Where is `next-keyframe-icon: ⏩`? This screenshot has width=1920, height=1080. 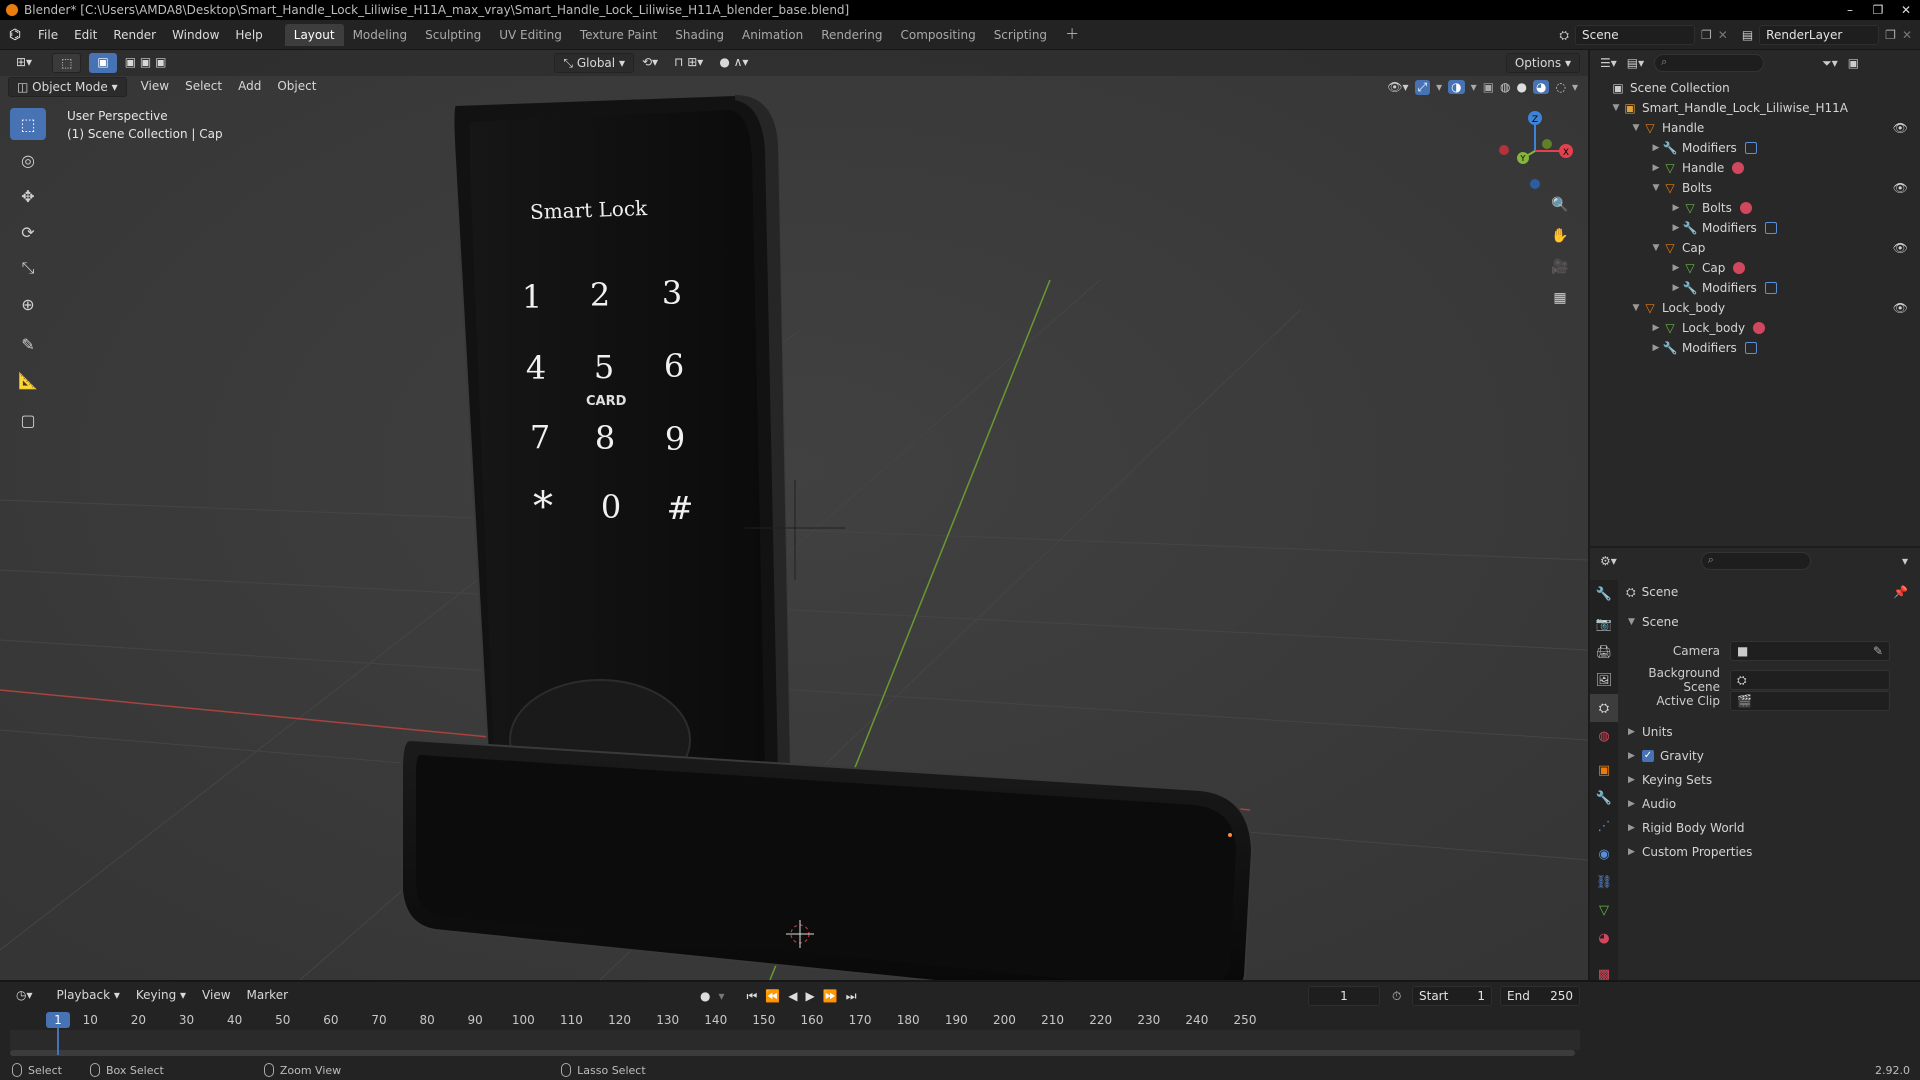
next-keyframe-icon: ⏩ is located at coordinates (830, 996).